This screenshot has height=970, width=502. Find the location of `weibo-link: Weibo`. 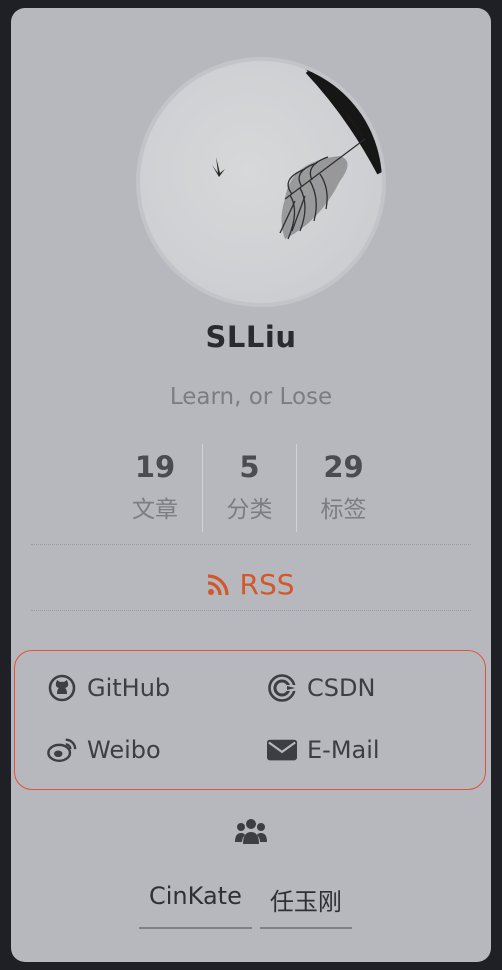

weibo-link: Weibo is located at coordinates (104, 750).